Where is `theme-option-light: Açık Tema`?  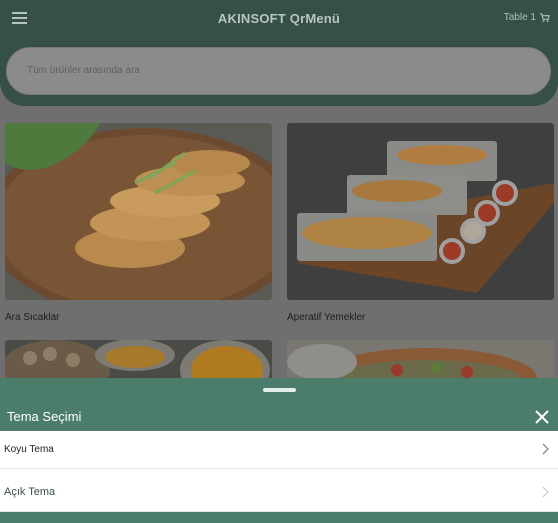
theme-option-light: Açık Tema is located at coordinates (279, 490).